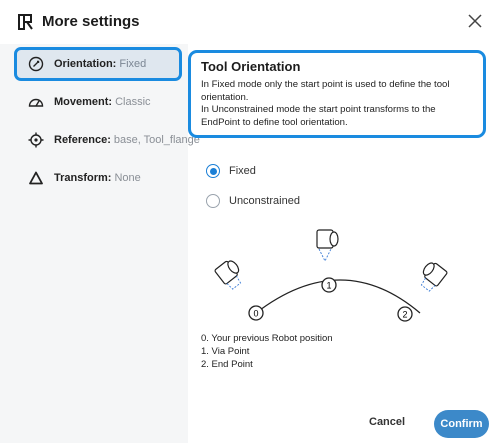  I want to click on cancel-button: Cancel, so click(387, 422).